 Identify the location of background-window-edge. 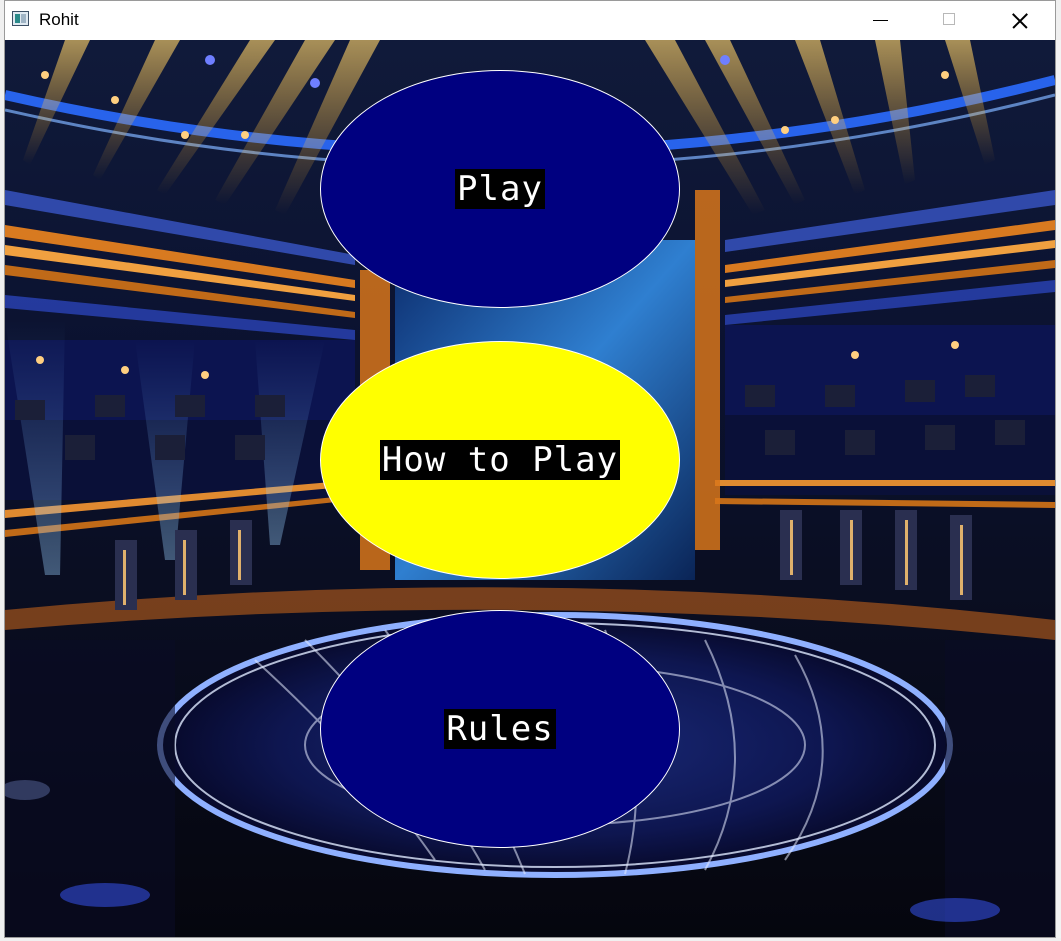
(1058, 489).